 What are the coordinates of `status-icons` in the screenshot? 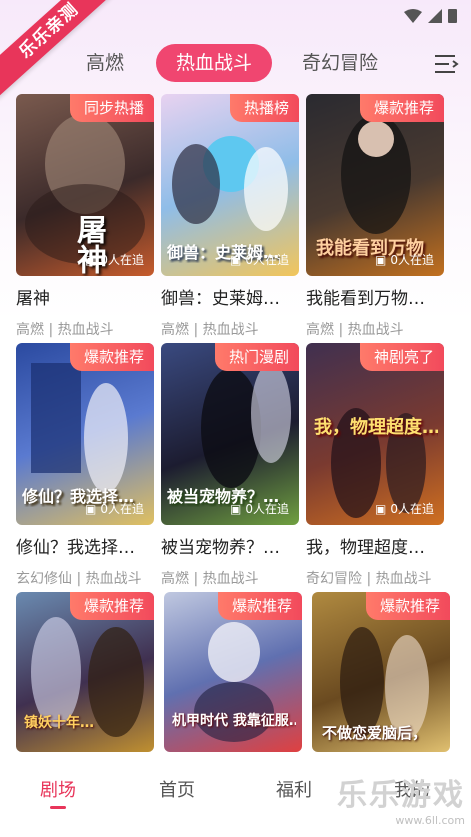 It's located at (430, 15).